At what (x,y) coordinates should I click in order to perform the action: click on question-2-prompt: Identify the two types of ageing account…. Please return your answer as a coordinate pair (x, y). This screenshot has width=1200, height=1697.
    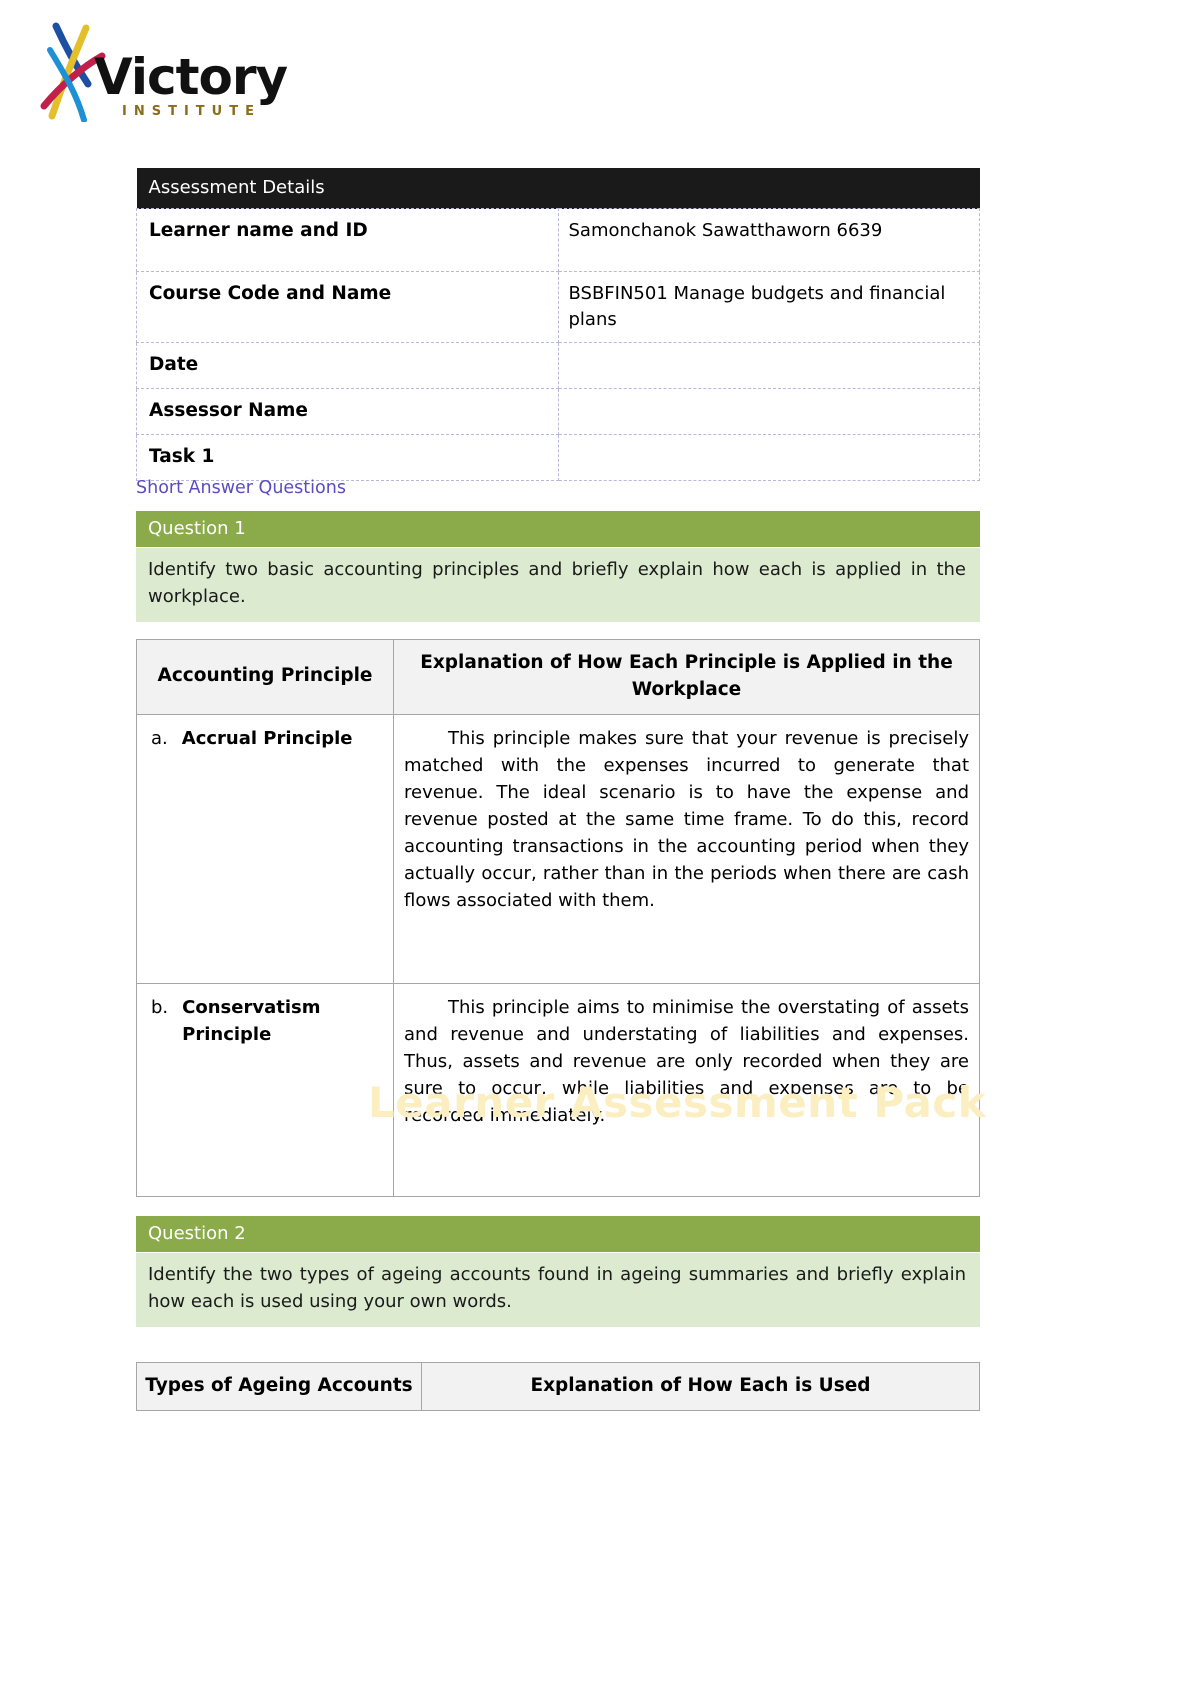
    Looking at the image, I should click on (558, 1290).